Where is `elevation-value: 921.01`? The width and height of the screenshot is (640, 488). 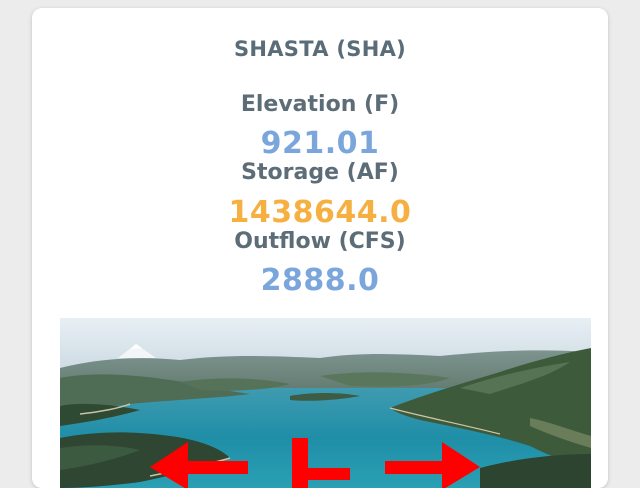 elevation-value: 921.01 is located at coordinates (320, 143).